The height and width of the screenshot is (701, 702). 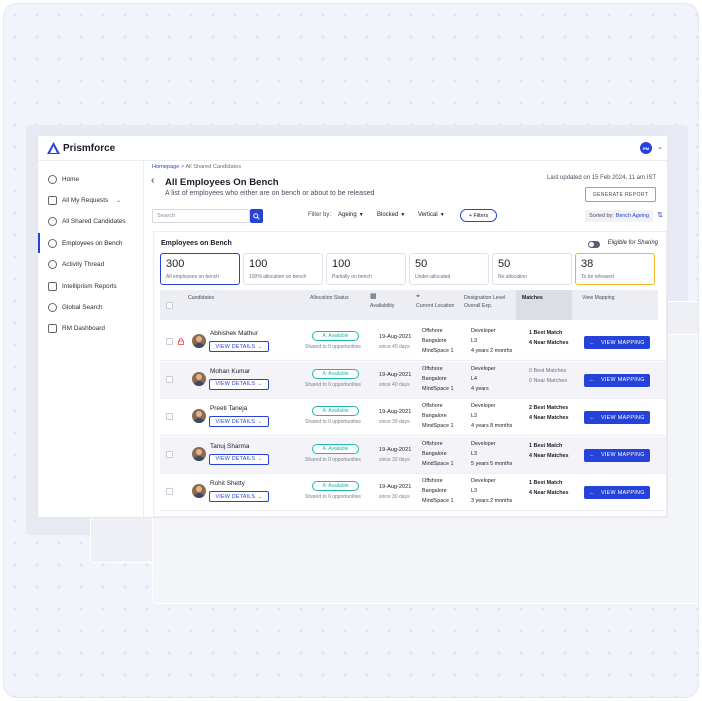 I want to click on best-matches: 0 Best Matches, so click(x=547, y=371).